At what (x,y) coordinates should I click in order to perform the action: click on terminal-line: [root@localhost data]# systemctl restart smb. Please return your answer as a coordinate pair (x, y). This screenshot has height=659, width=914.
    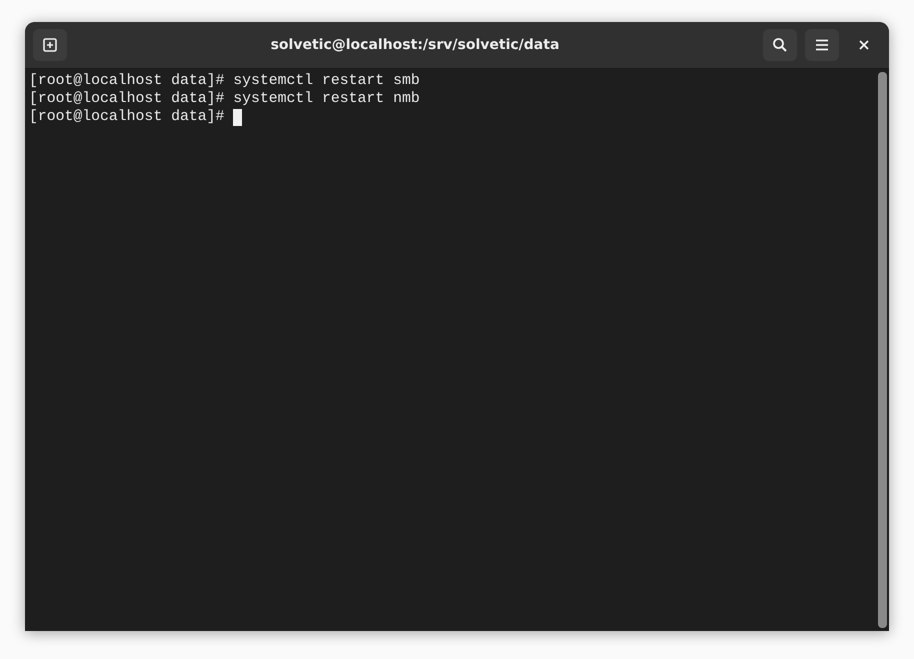
    Looking at the image, I should click on (224, 81).